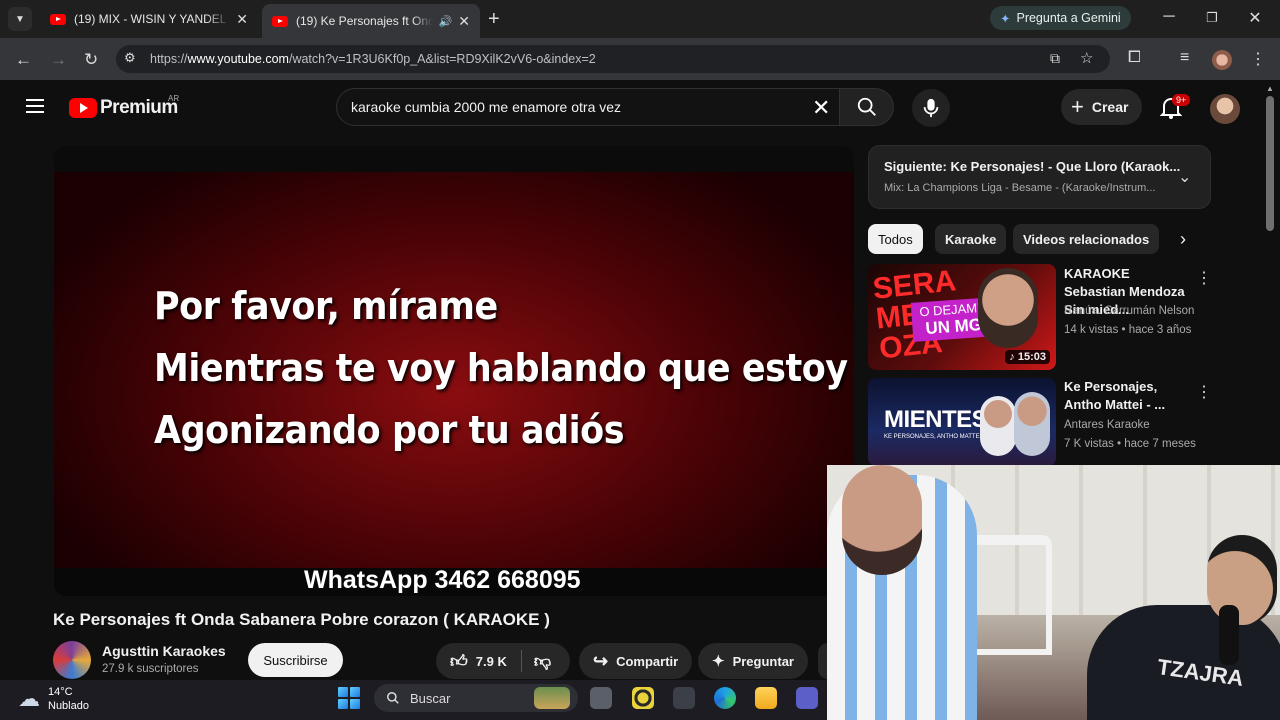 This screenshot has width=1280, height=720. I want to click on thumbnail-text: MIENTES, so click(936, 419).